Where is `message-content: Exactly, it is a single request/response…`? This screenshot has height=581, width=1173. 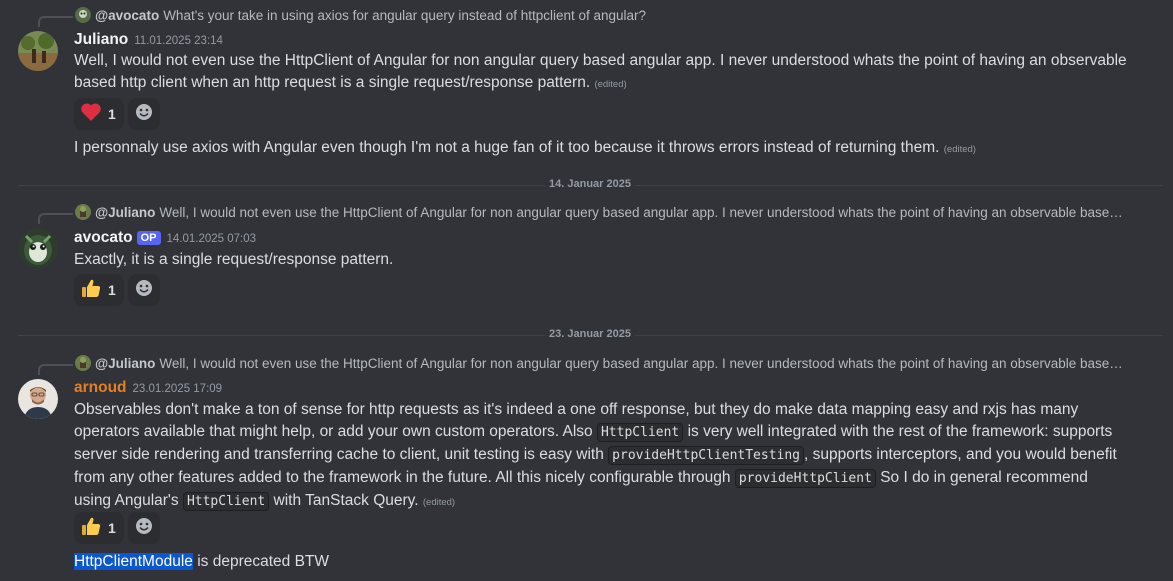 message-content: Exactly, it is a single request/response… is located at coordinates (614, 260).